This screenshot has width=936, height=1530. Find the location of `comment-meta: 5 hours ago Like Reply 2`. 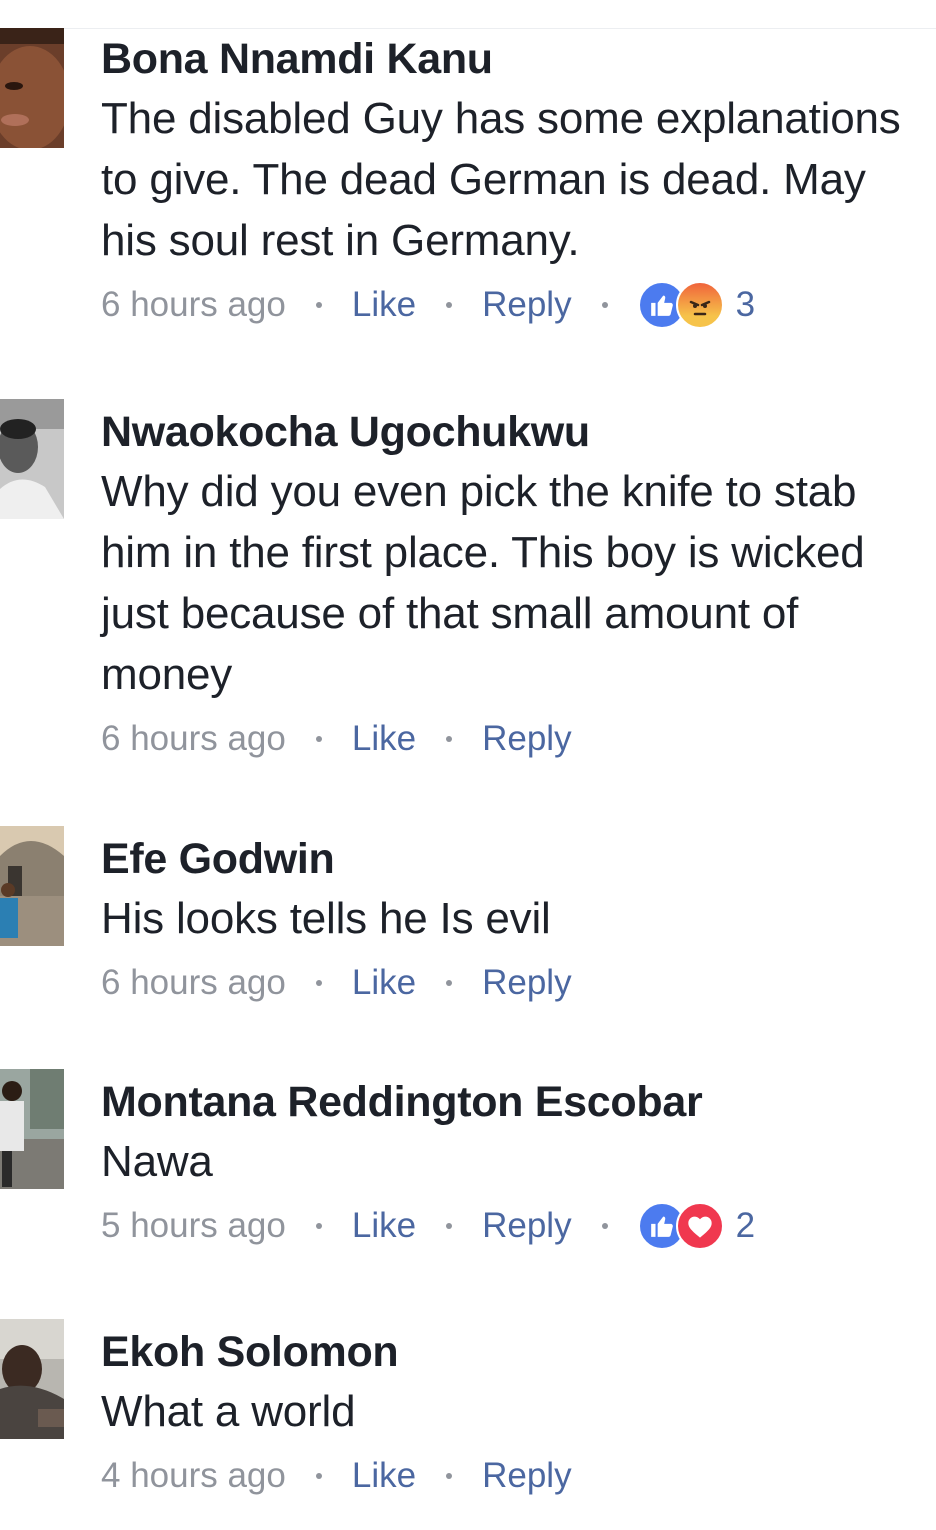

comment-meta: 5 hours ago Like Reply 2 is located at coordinates (515, 1226).